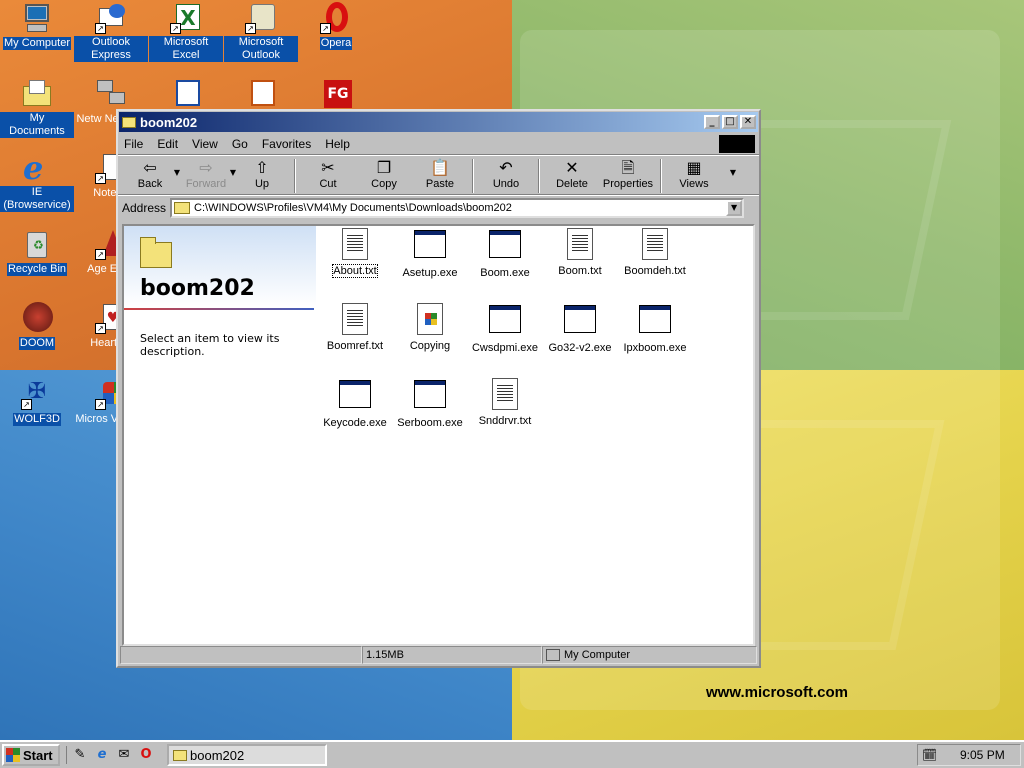 The height and width of the screenshot is (768, 1024). I want to click on properties-icon: 🗎, so click(628, 167).